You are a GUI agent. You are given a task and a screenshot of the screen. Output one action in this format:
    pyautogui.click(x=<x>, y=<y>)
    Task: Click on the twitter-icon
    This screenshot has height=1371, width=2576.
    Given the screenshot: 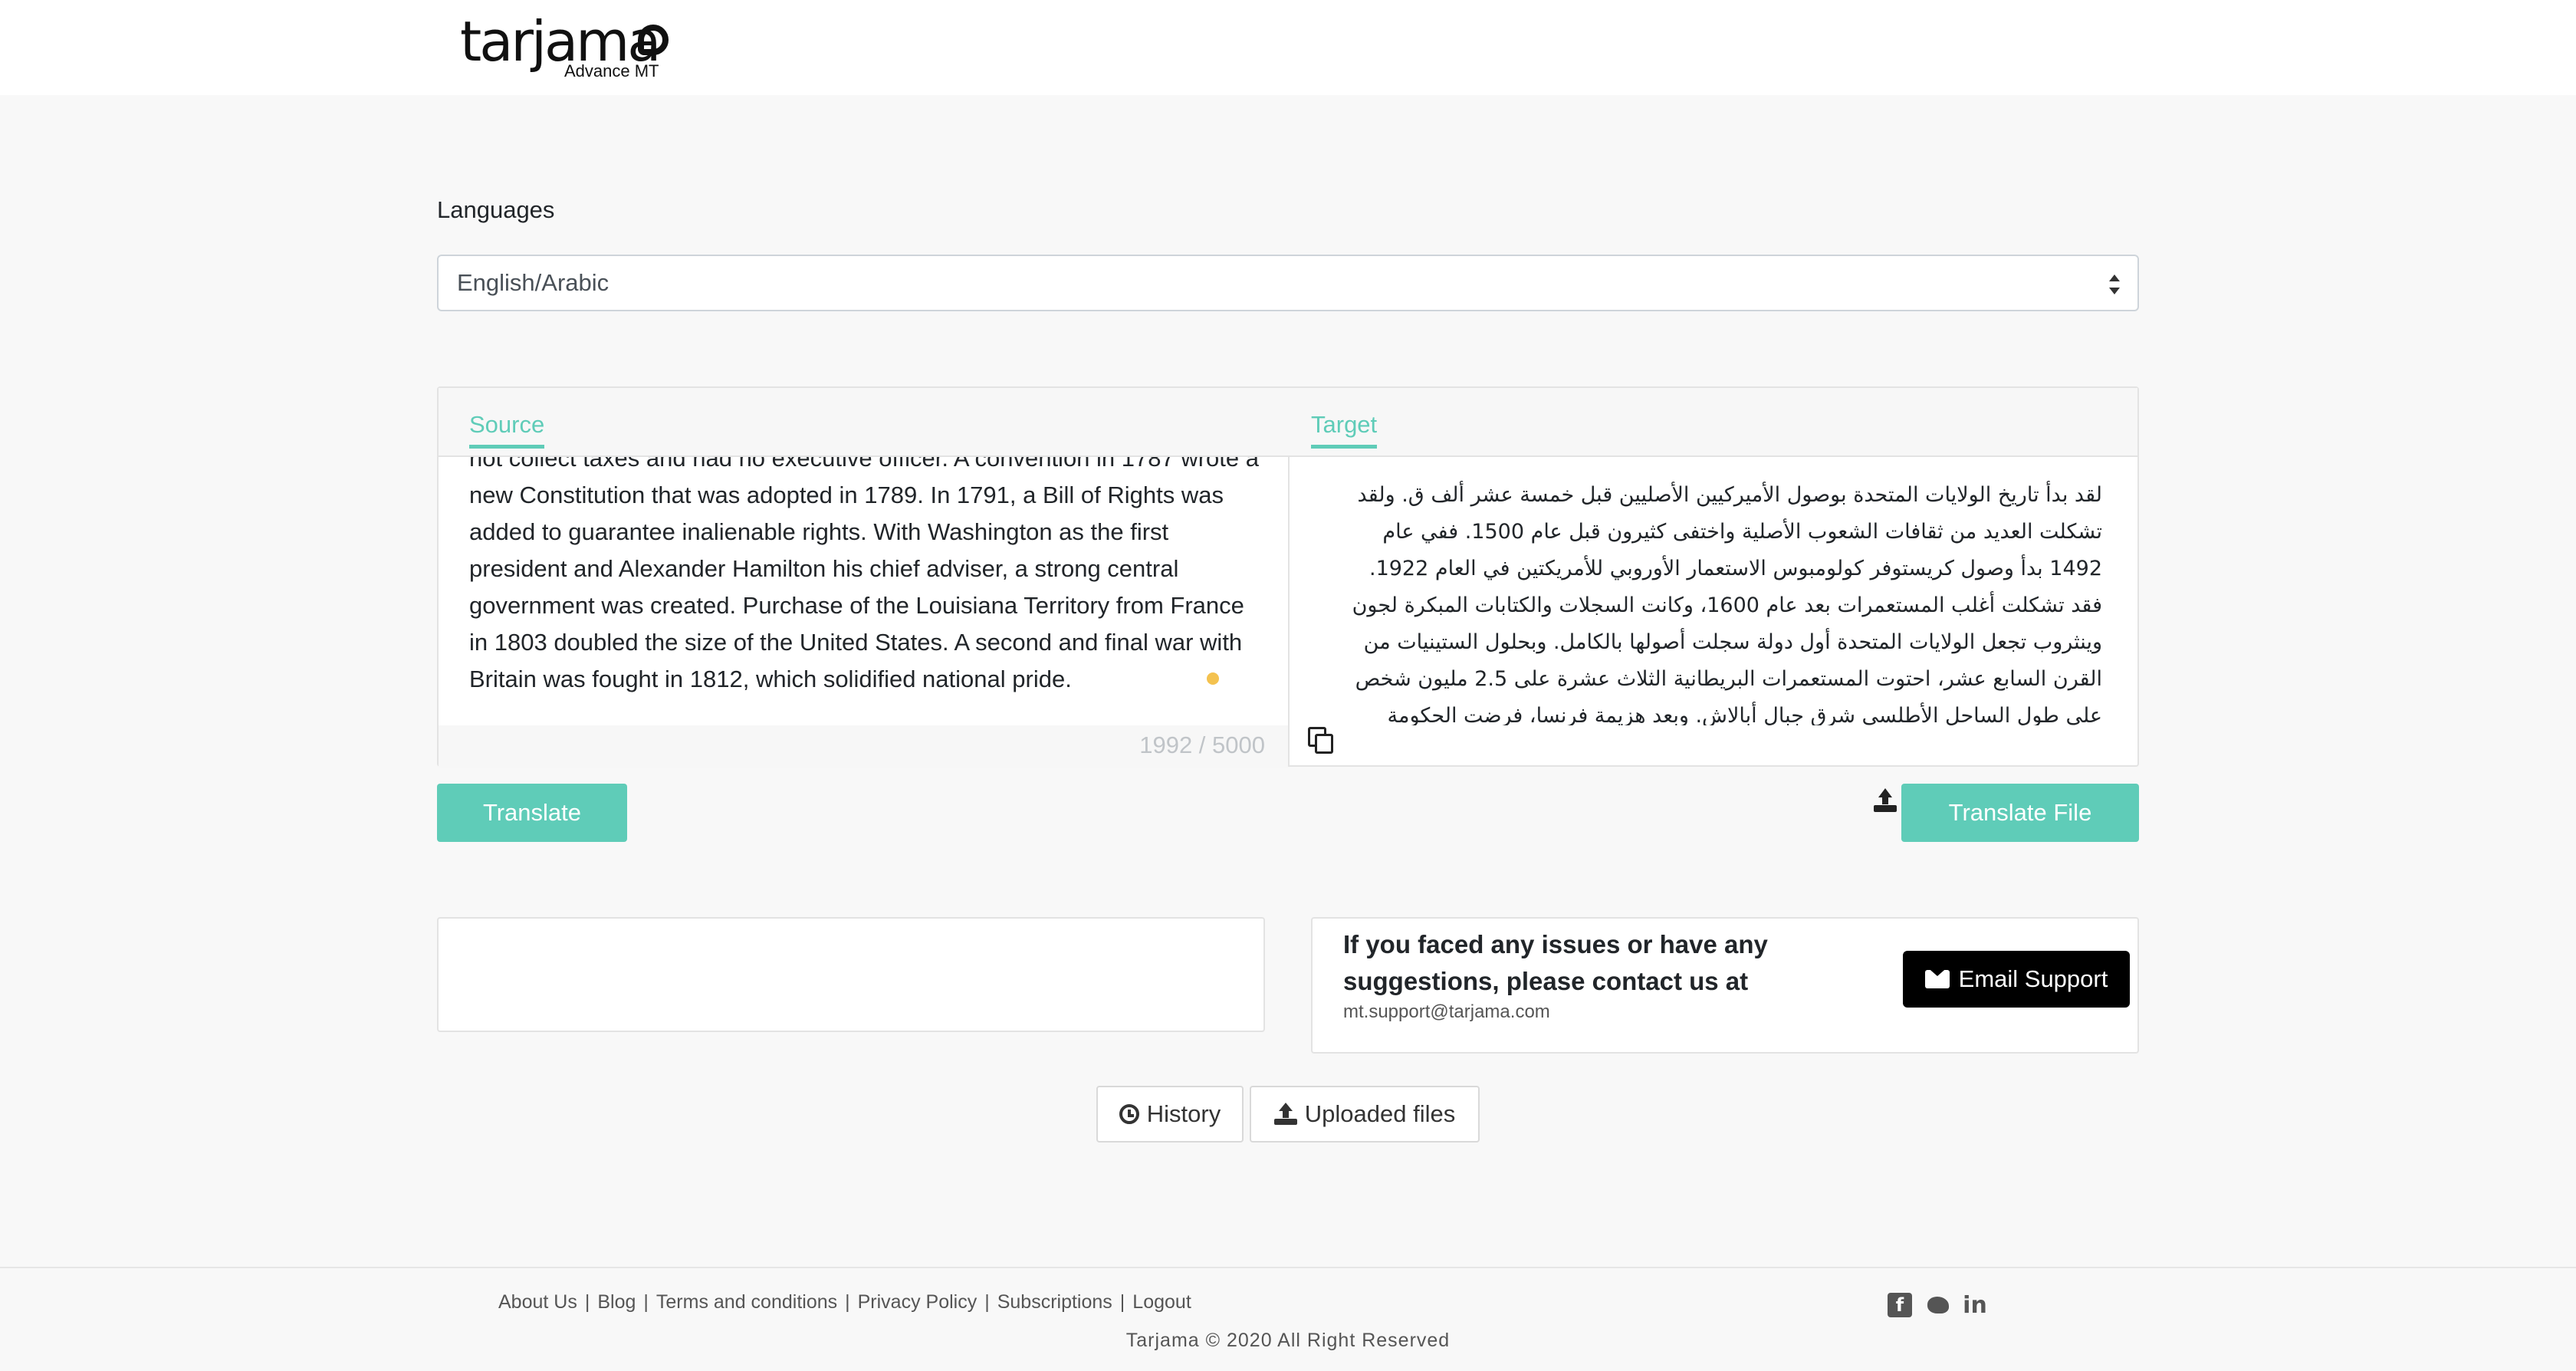 What is the action you would take?
    pyautogui.click(x=1938, y=1305)
    